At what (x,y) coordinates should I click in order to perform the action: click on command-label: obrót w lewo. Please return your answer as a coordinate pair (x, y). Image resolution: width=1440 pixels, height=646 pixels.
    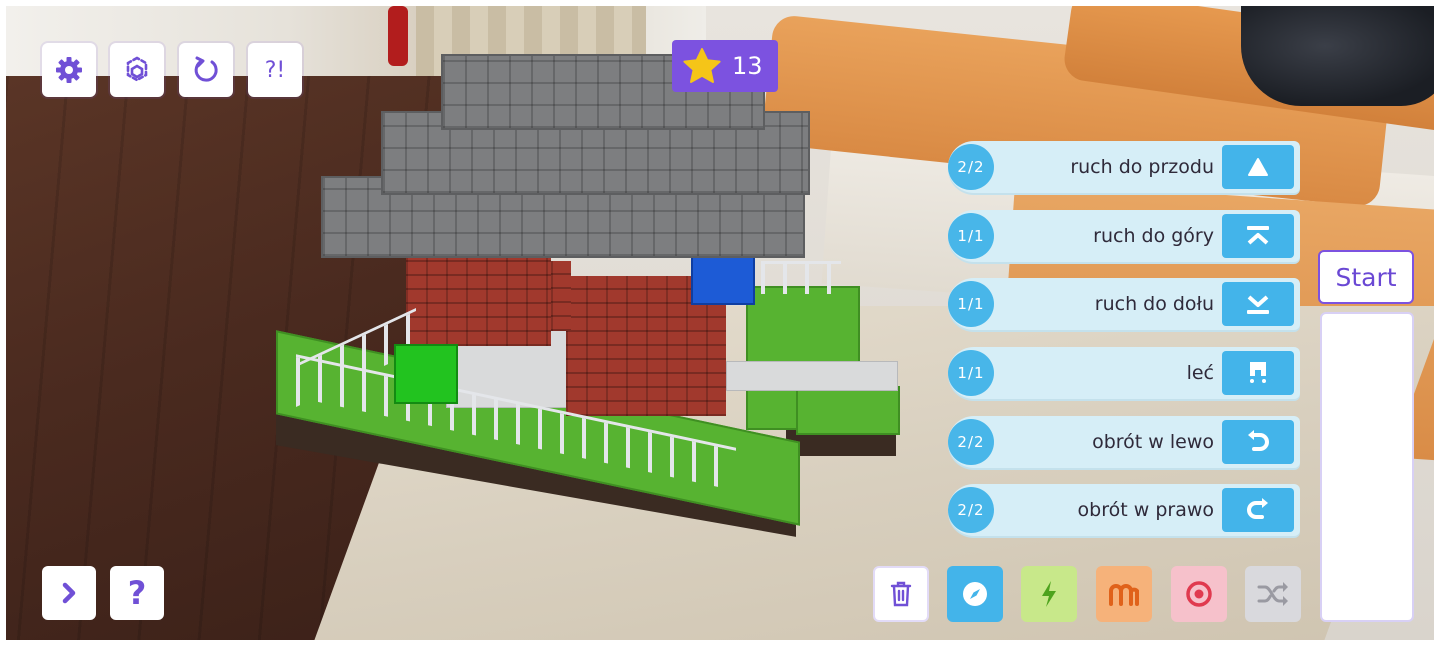
    Looking at the image, I should click on (1153, 442).